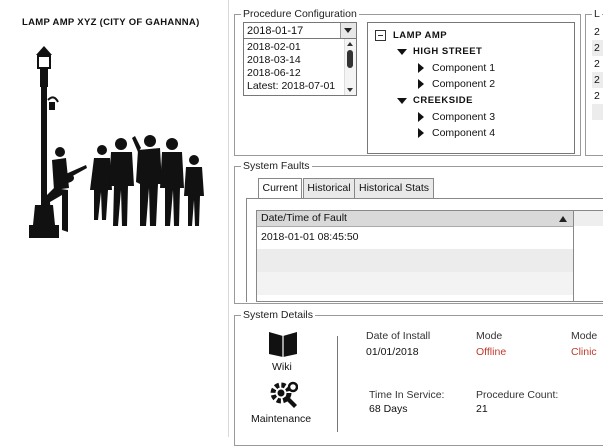 Image resolution: width=603 pixels, height=446 pixels. I want to click on procedure-count-value: 21, so click(482, 409).